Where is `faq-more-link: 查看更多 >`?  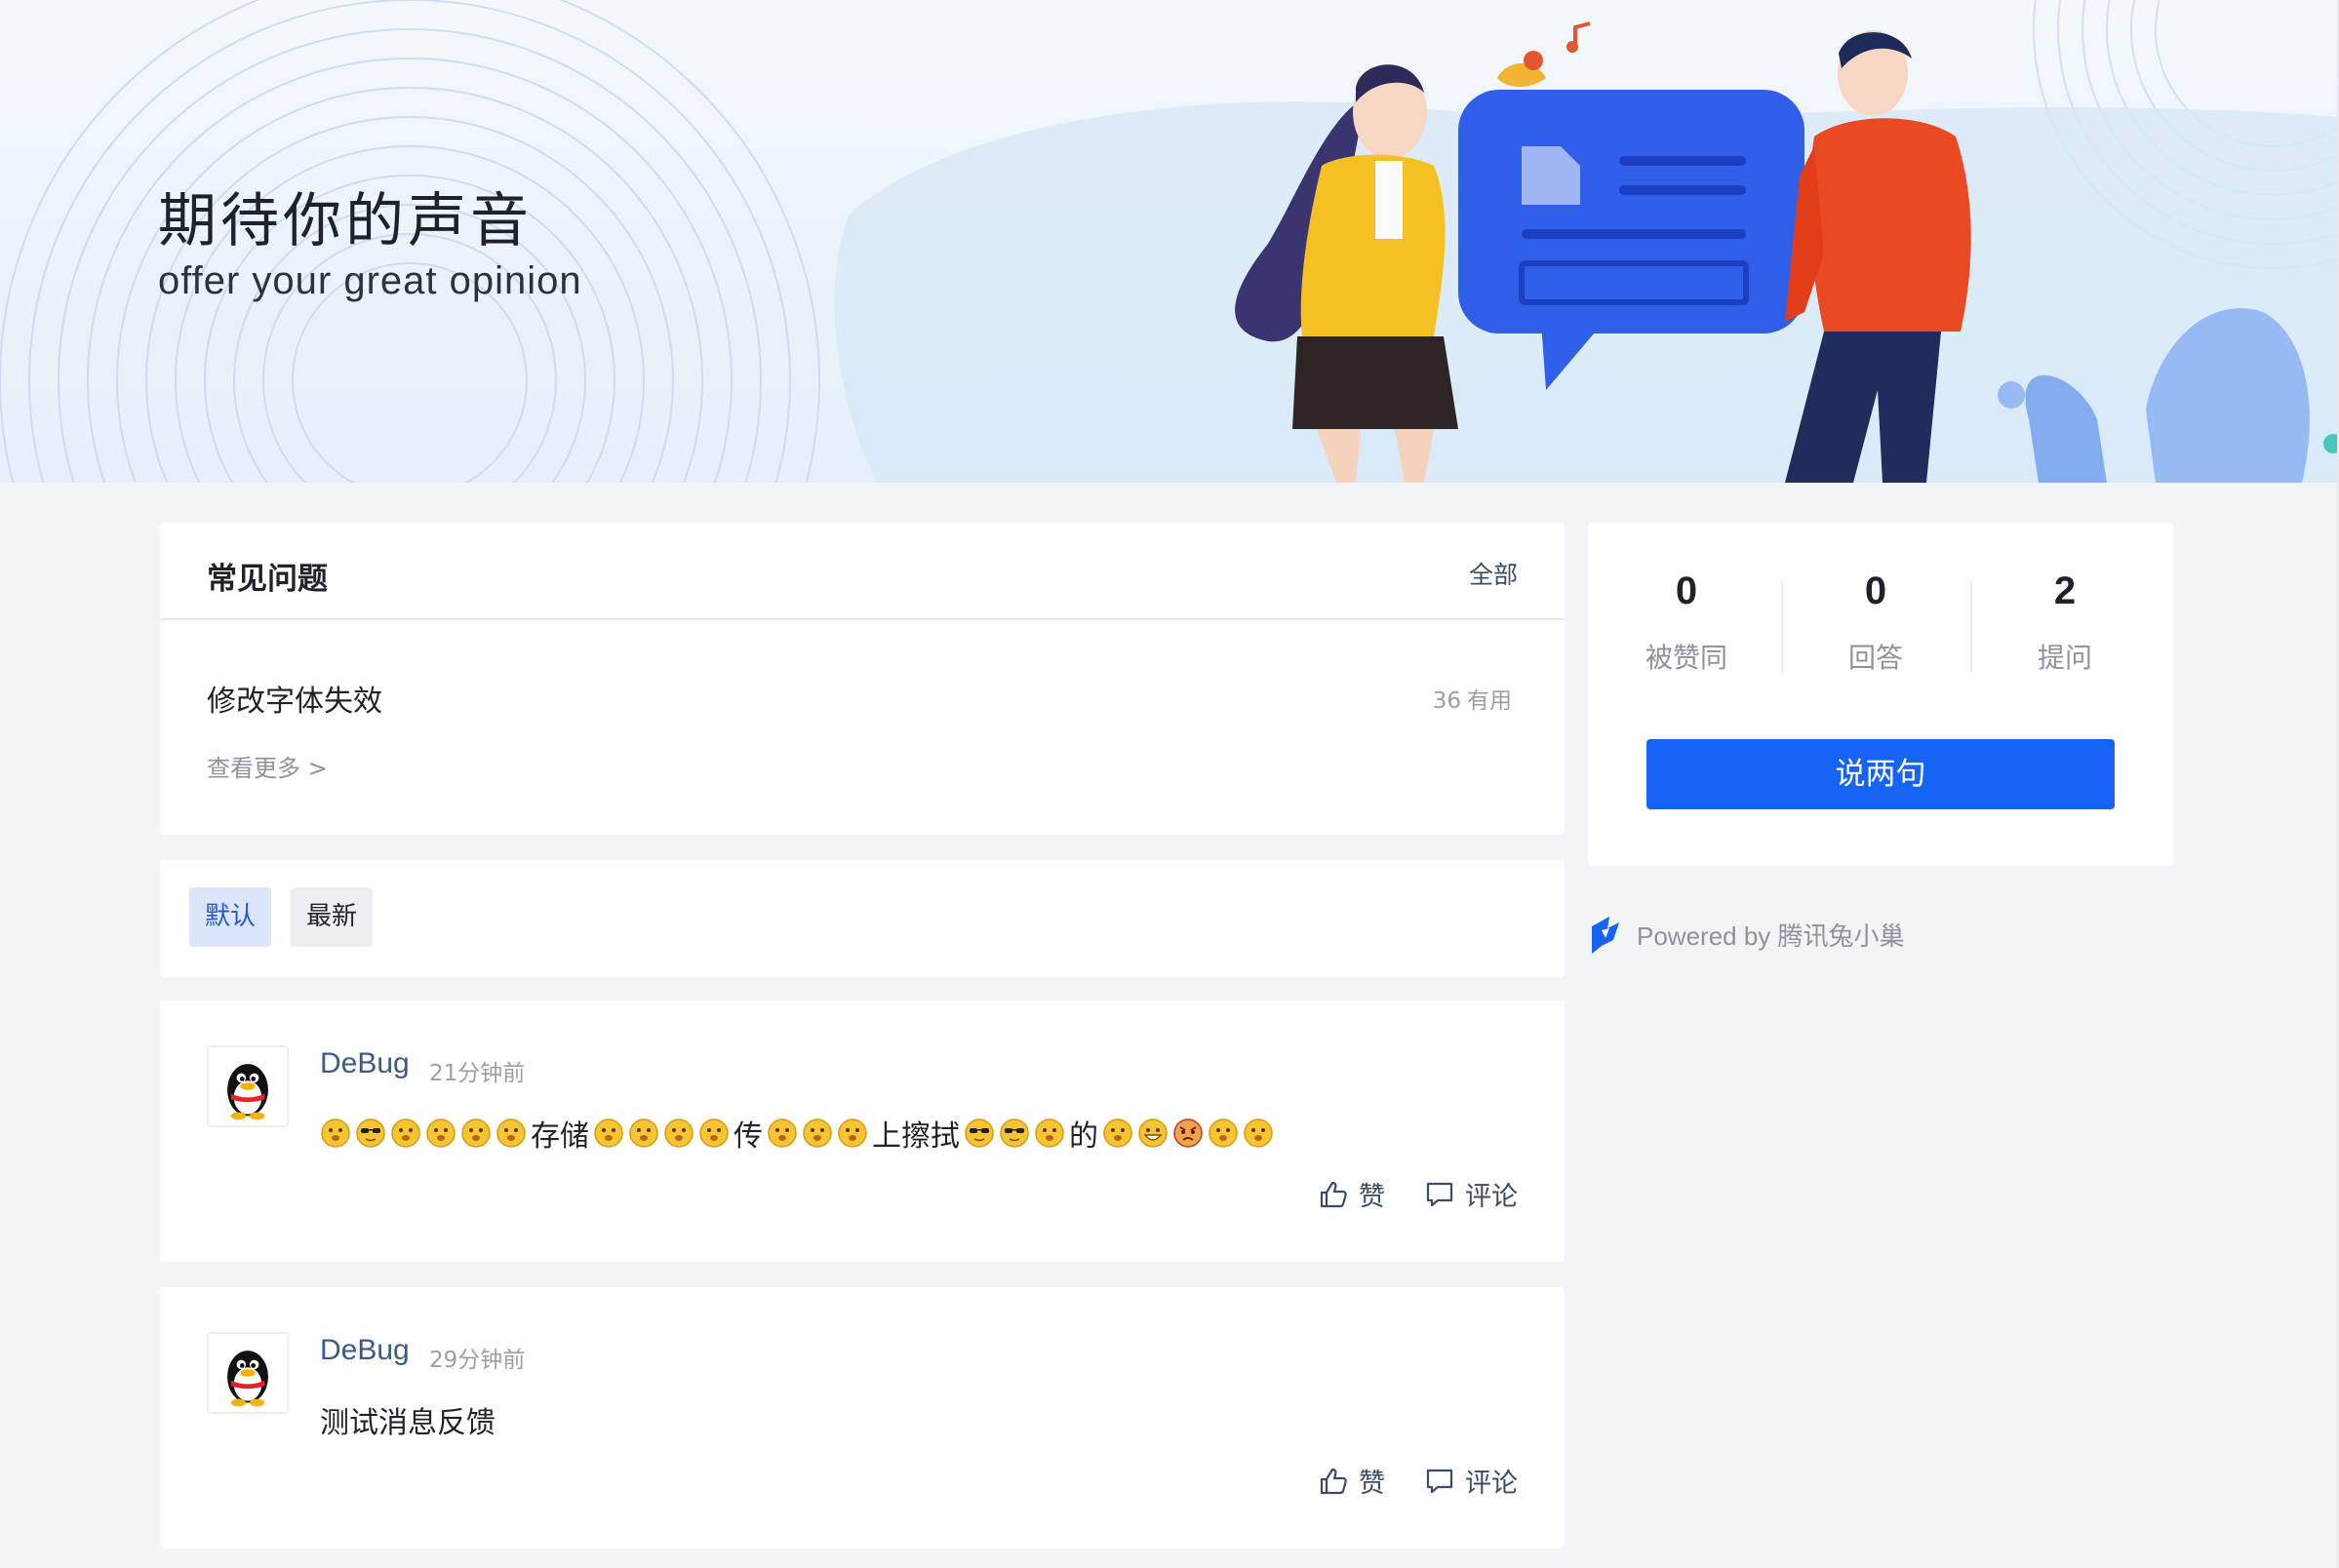 faq-more-link: 查看更多 > is located at coordinates (267, 766).